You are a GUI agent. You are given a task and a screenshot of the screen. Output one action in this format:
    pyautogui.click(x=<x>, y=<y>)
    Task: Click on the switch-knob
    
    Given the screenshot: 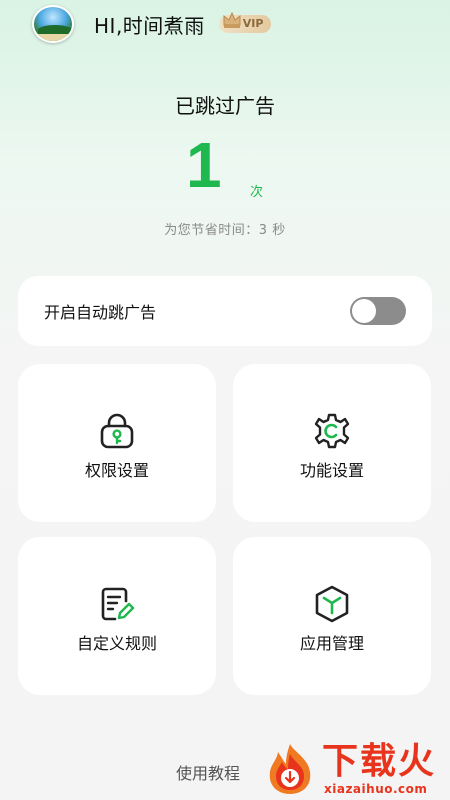 What is the action you would take?
    pyautogui.click(x=364, y=311)
    